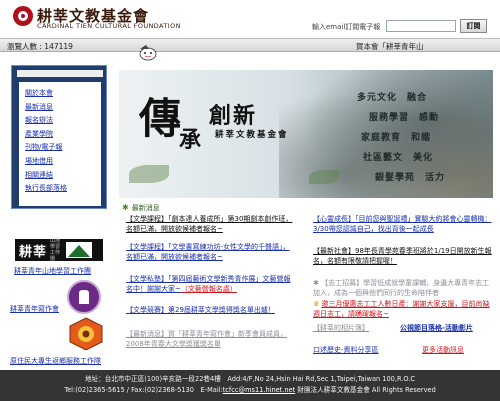 The image size is (500, 401). Describe the element at coordinates (55, 250) in the screenshot. I see `mountain-team-logo-sub: 山地學習工作團` at that location.